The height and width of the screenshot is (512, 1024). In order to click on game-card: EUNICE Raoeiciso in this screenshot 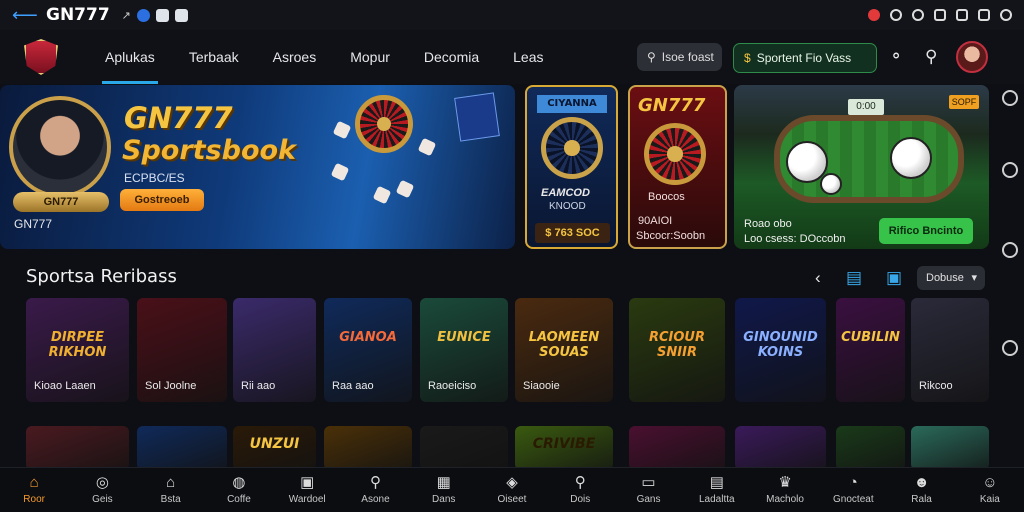, I will do `click(464, 350)`.